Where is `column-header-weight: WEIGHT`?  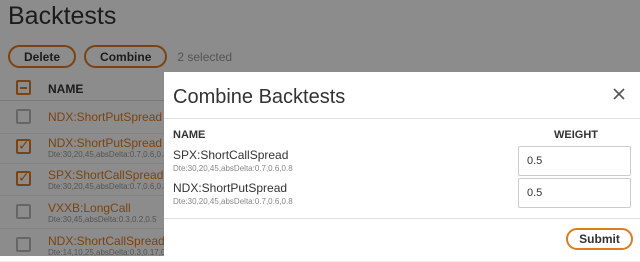
column-header-weight: WEIGHT is located at coordinates (576, 135).